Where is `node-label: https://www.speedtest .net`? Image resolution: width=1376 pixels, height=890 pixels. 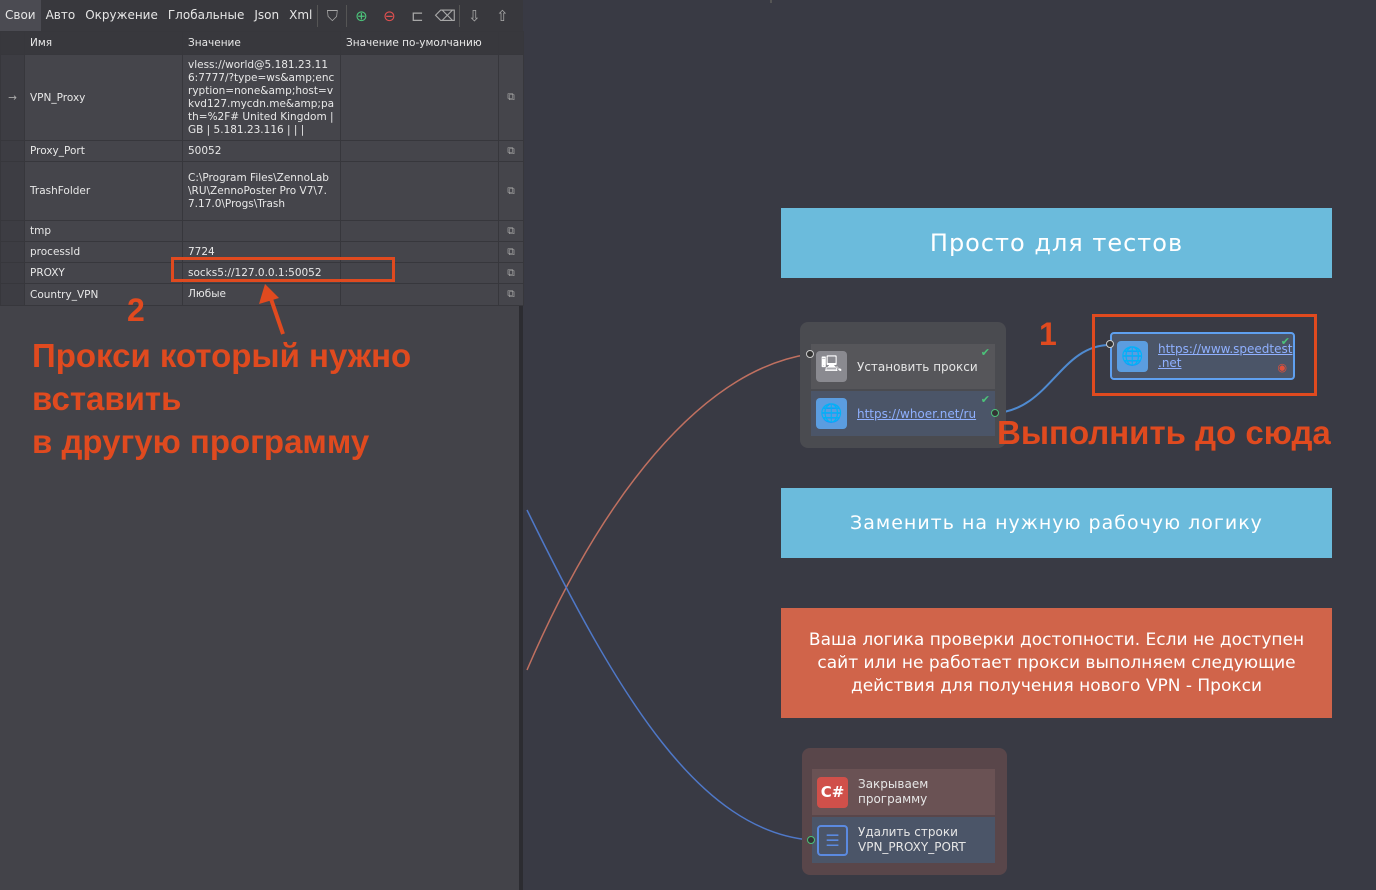 node-label: https://www.speedtest .net is located at coordinates (1225, 356).